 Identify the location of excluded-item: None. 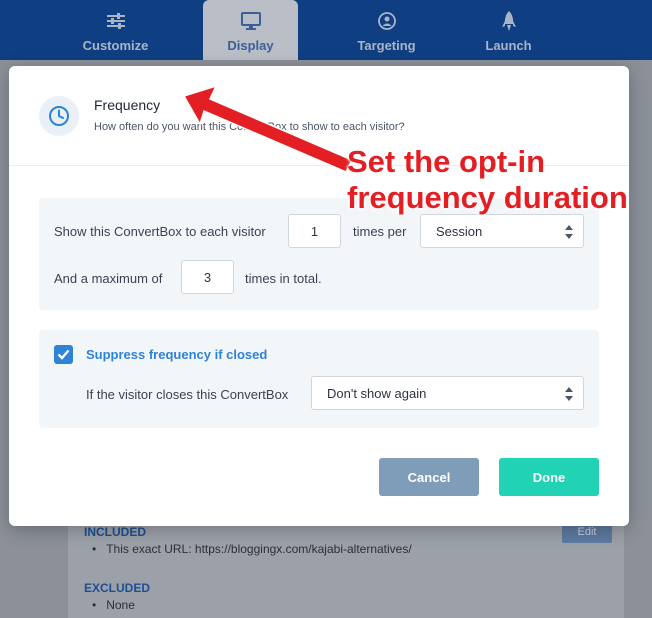
(113, 605).